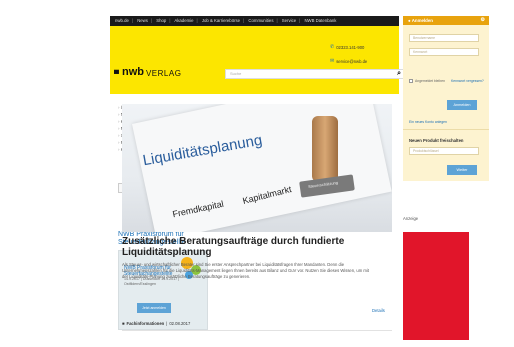 The image size is (514, 347). I want to click on nav-item-jobs: Job & Karrierebörse, so click(221, 20).